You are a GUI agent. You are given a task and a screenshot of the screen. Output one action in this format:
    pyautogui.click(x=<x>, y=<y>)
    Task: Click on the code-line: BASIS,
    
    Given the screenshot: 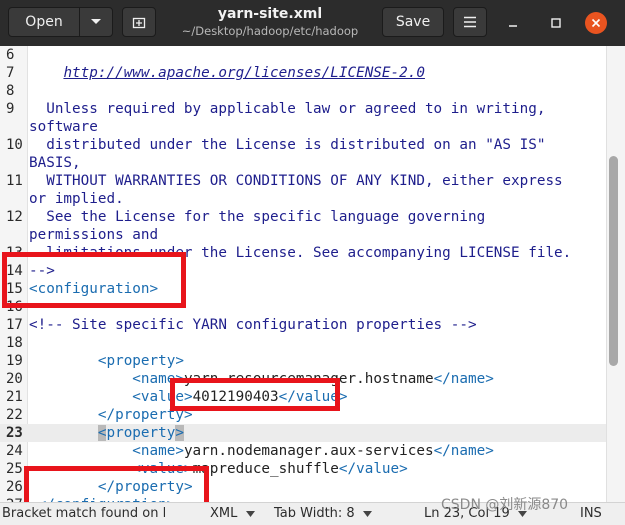 What is the action you would take?
    pyautogui.click(x=55, y=163)
    